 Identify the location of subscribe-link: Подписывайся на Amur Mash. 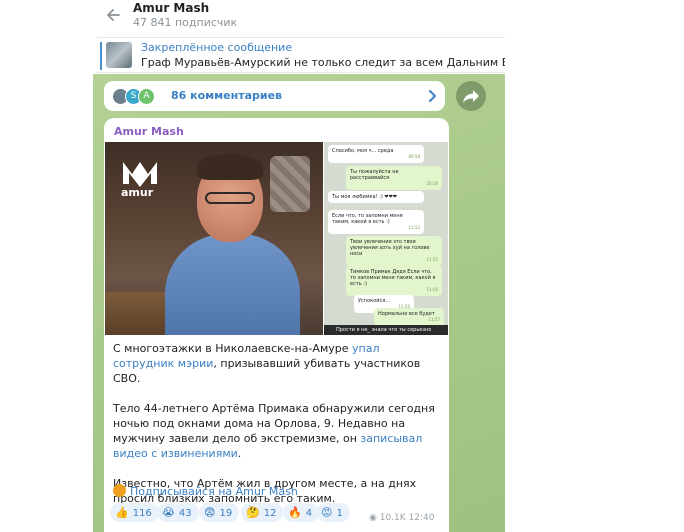
(205, 491).